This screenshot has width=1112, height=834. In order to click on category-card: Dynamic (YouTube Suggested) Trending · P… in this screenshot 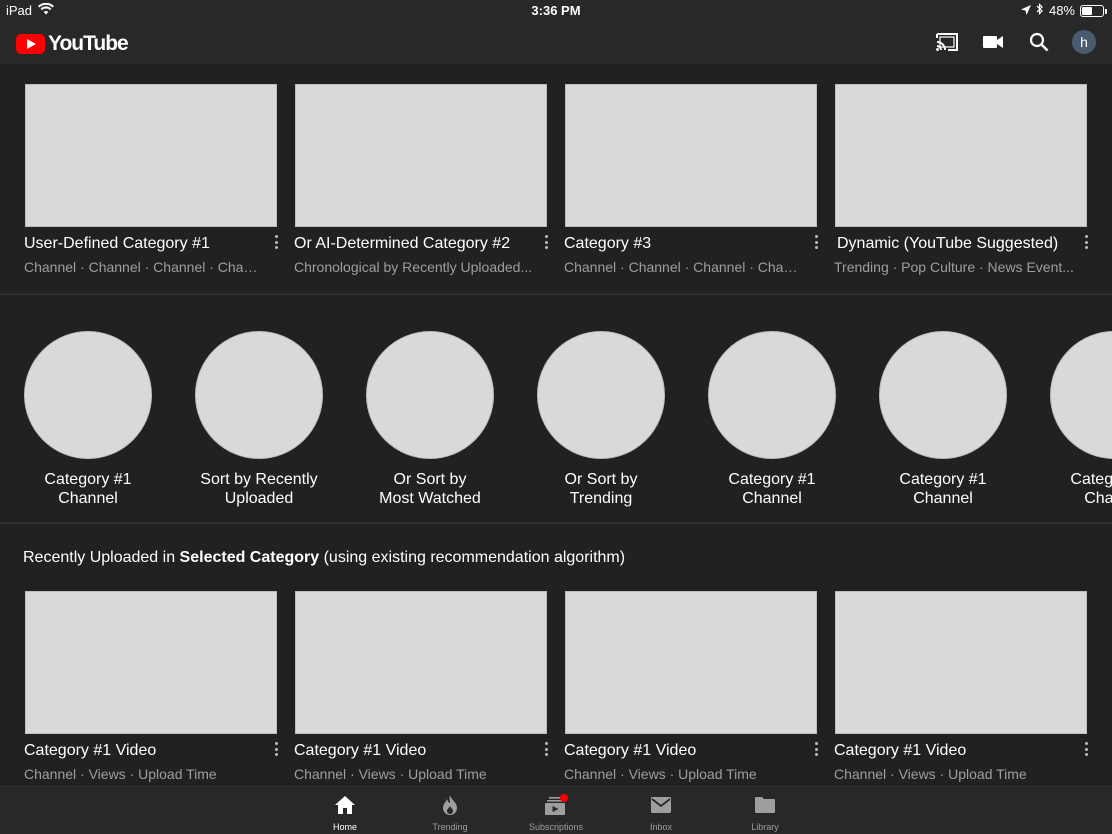, I will do `click(961, 179)`.